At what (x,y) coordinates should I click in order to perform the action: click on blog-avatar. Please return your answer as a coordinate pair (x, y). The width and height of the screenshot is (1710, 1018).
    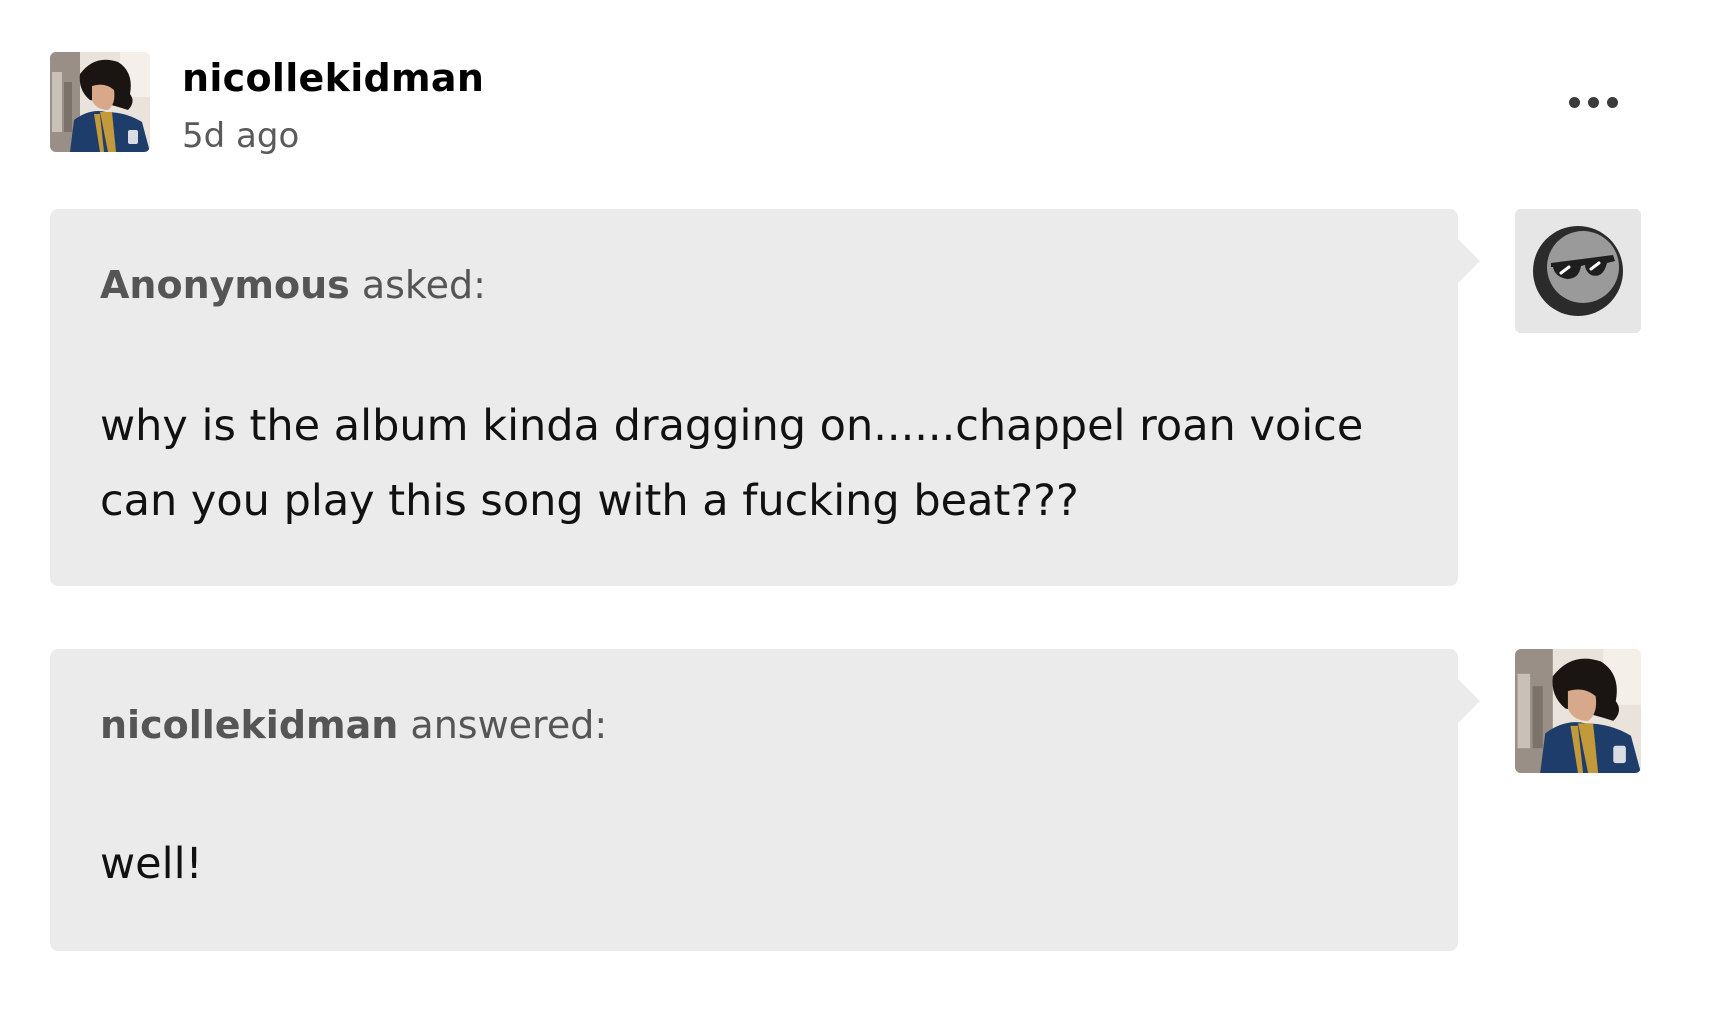
    Looking at the image, I should click on (100, 102).